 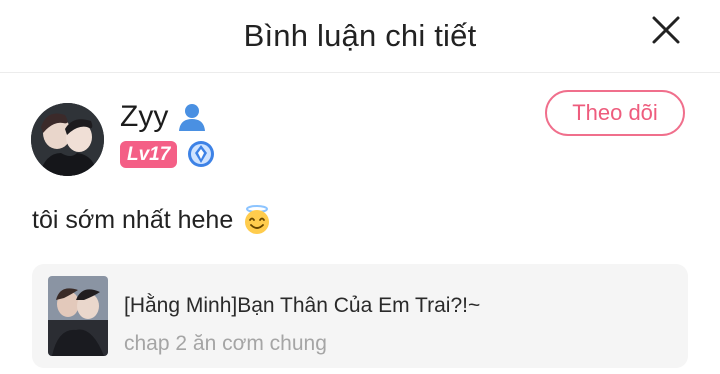 I want to click on avatar, so click(x=67, y=139).